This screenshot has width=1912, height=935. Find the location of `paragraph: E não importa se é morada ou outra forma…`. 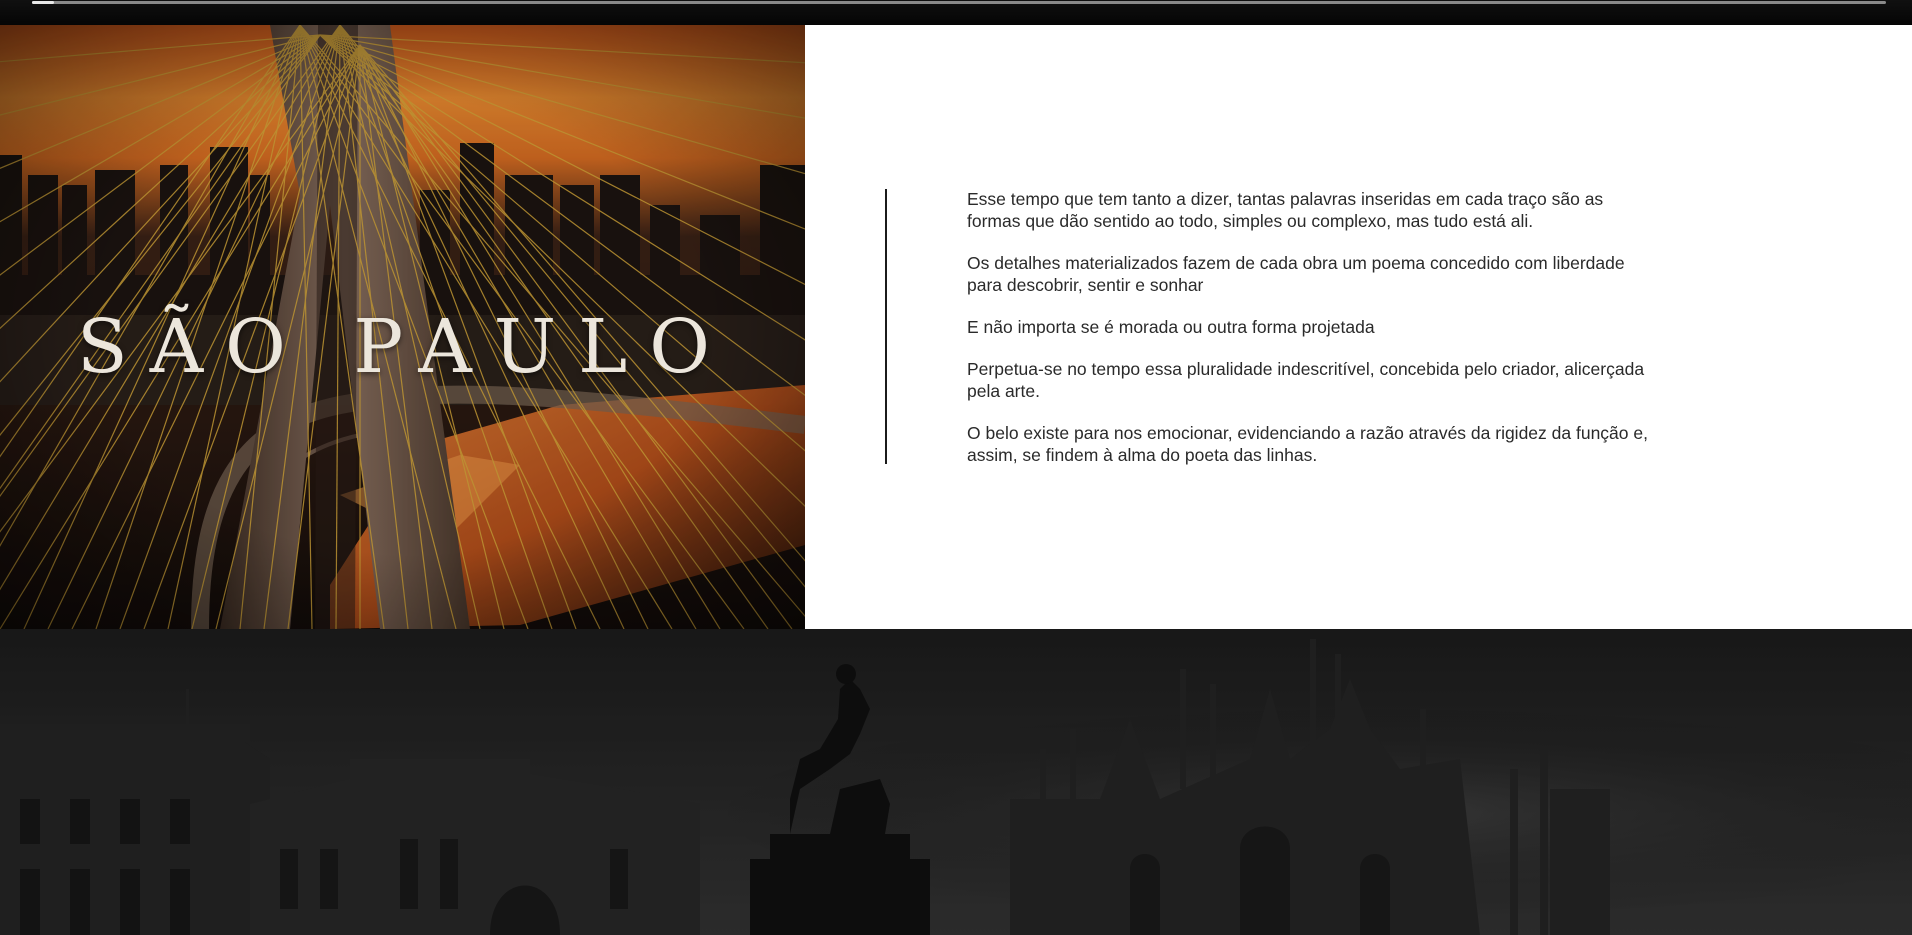

paragraph: E não importa se é morada ou outra forma… is located at coordinates (1171, 327).